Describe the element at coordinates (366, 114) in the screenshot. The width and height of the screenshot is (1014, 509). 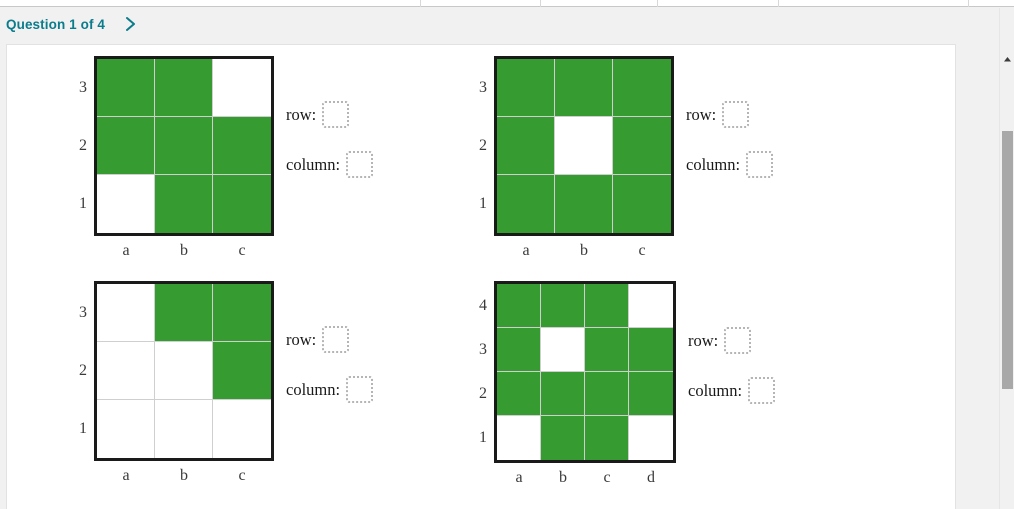
I see `row-answer-group-1: row:` at that location.